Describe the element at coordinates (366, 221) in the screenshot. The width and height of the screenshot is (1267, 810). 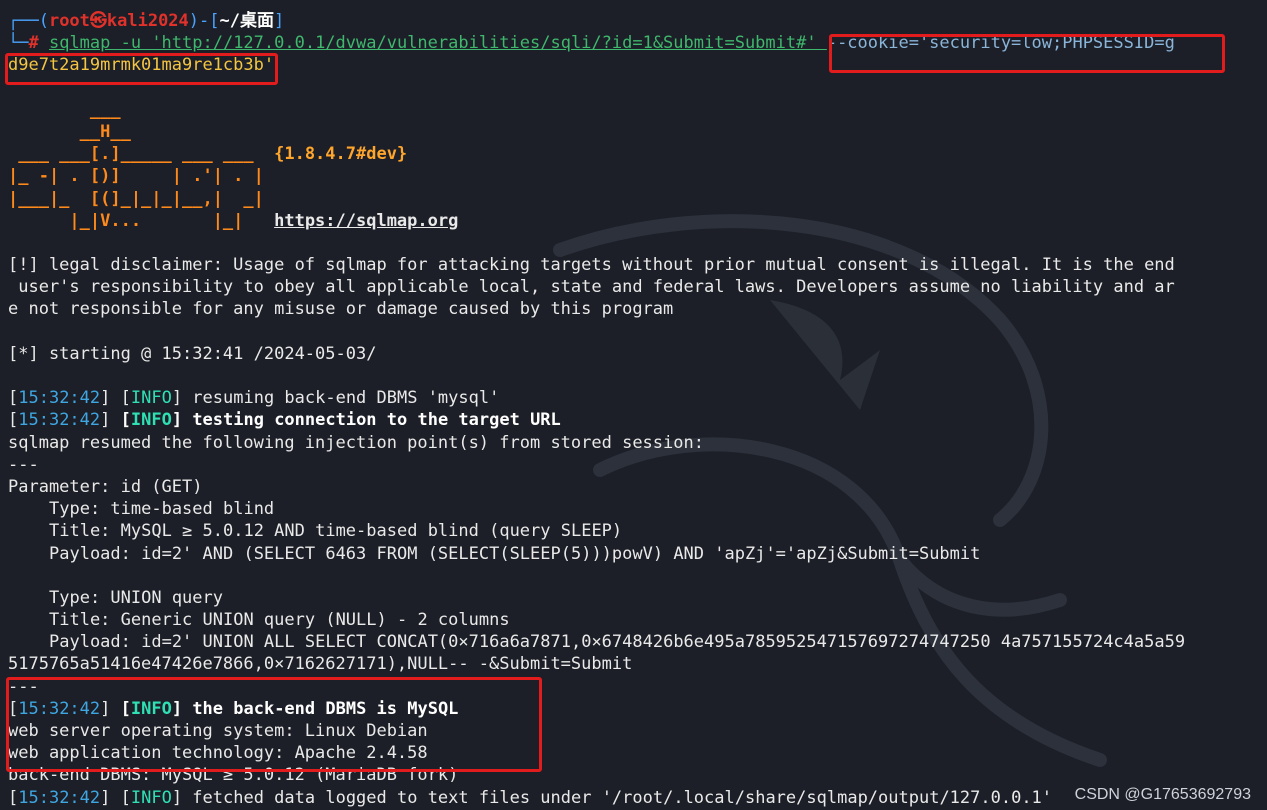
I see `sqlmap-link: https://sqlmap.org` at that location.